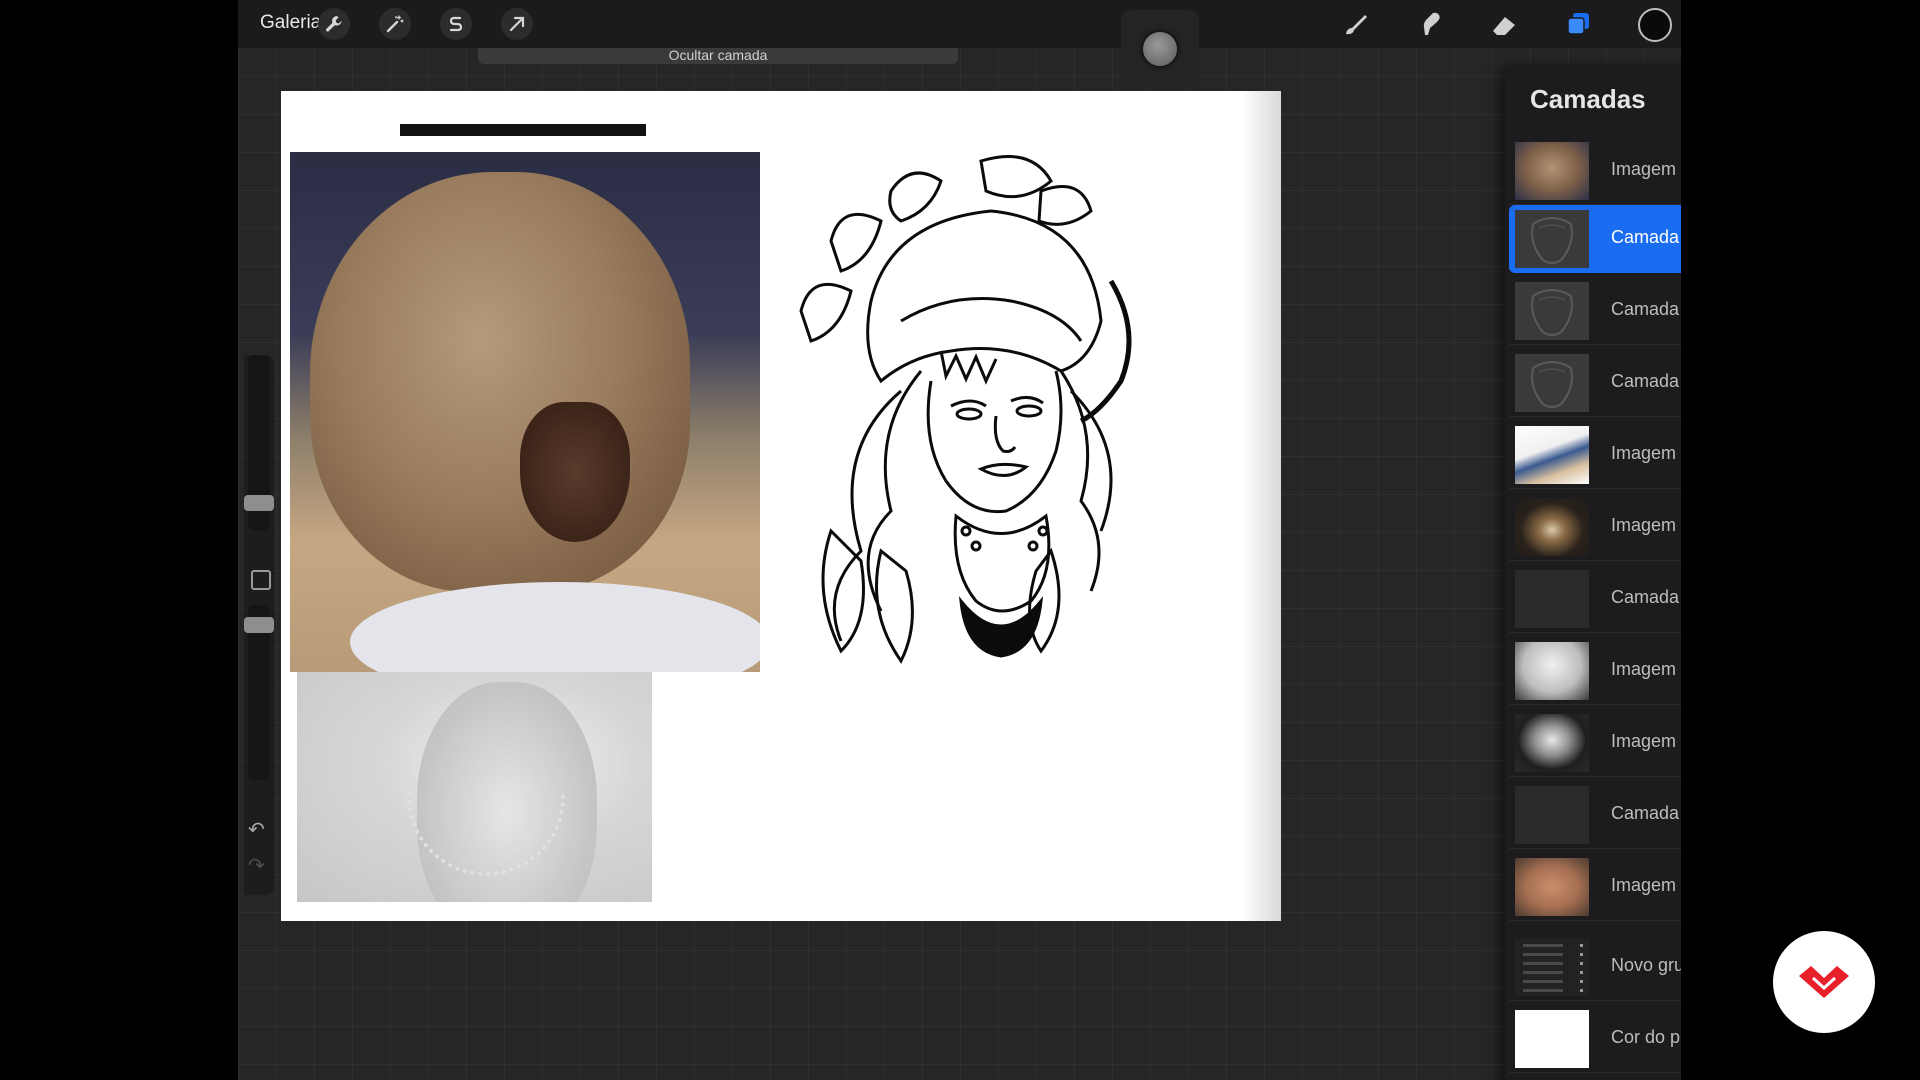 Image resolution: width=1920 pixels, height=1080 pixels. Describe the element at coordinates (555, 627) in the screenshot. I see `sculpture-base-shape` at that location.